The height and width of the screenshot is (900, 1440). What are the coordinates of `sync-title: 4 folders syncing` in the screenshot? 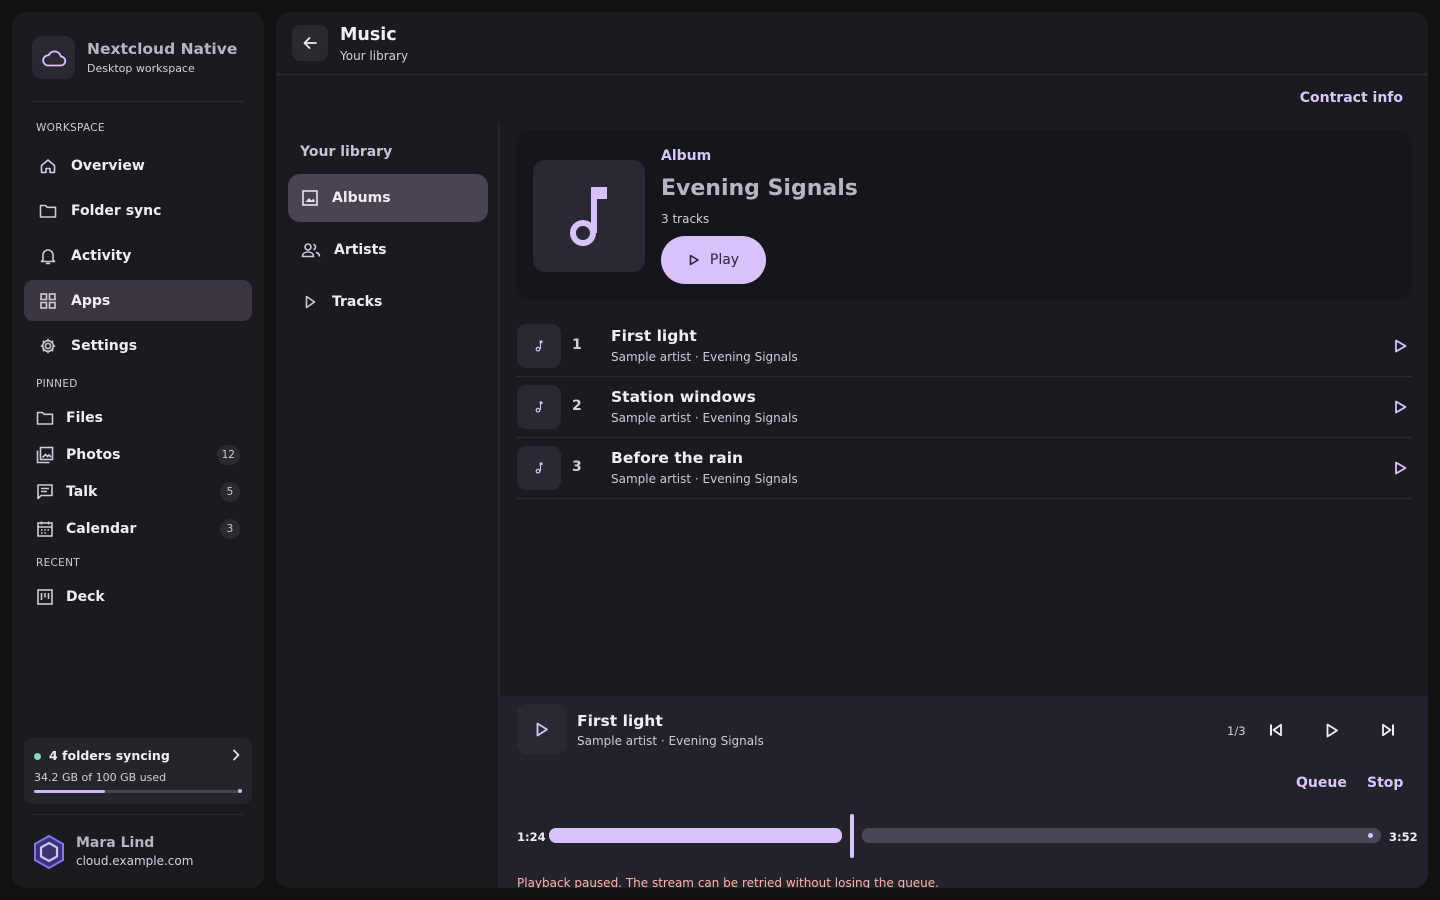 It's located at (109, 755).